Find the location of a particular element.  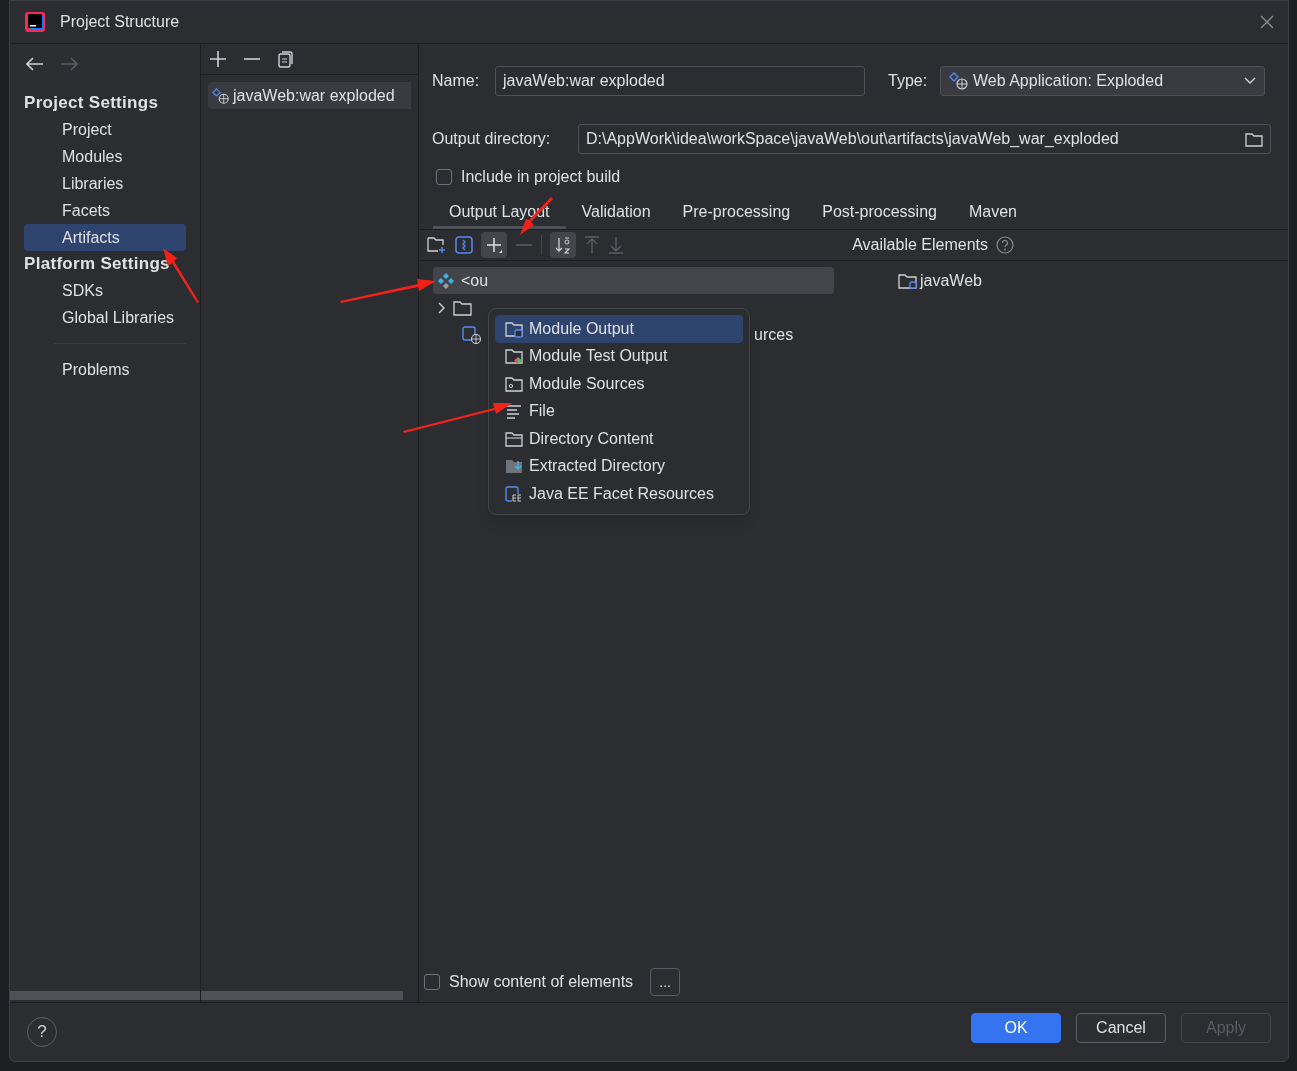

checkbox-label: Show content of elements is located at coordinates (541, 982).